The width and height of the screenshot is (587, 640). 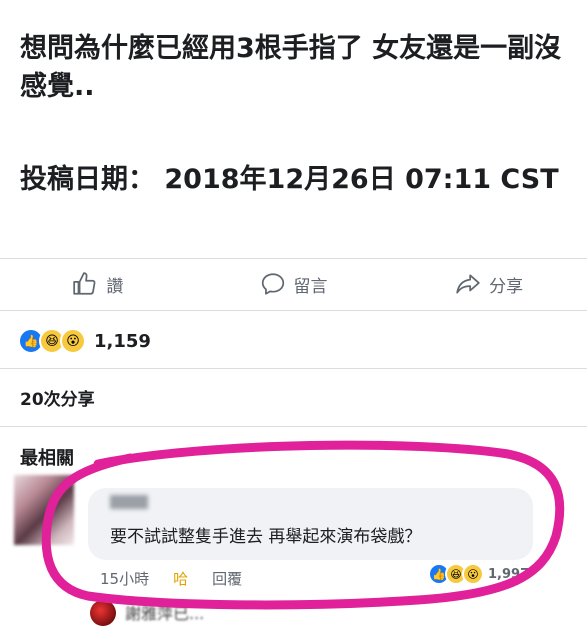 I want to click on post-actions-bar: 讚 留言 分享, so click(x=293, y=284).